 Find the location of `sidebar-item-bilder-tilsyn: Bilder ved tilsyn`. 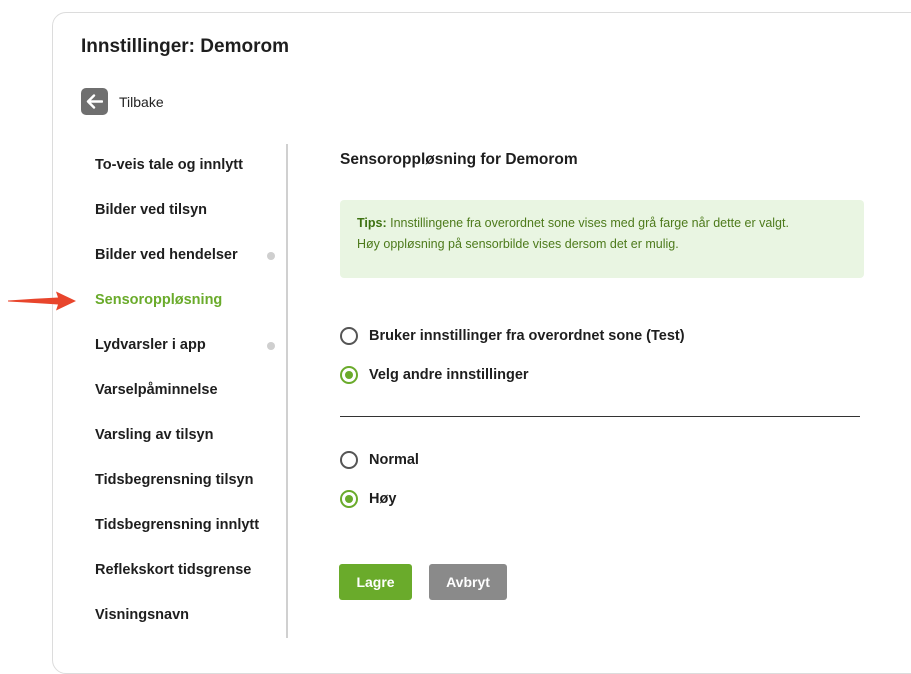

sidebar-item-bilder-tilsyn: Bilder ved tilsyn is located at coordinates (187, 210).